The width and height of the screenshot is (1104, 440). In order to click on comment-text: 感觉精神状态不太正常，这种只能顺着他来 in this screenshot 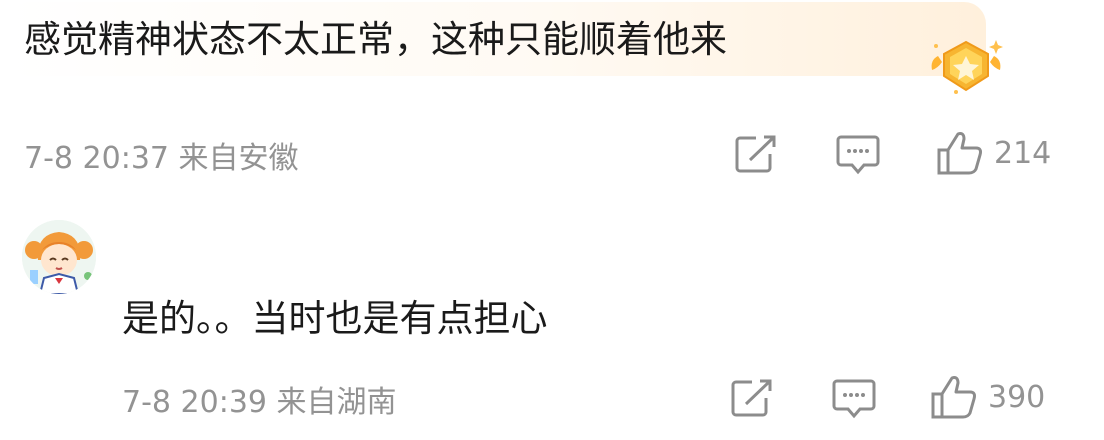, I will do `click(375, 39)`.